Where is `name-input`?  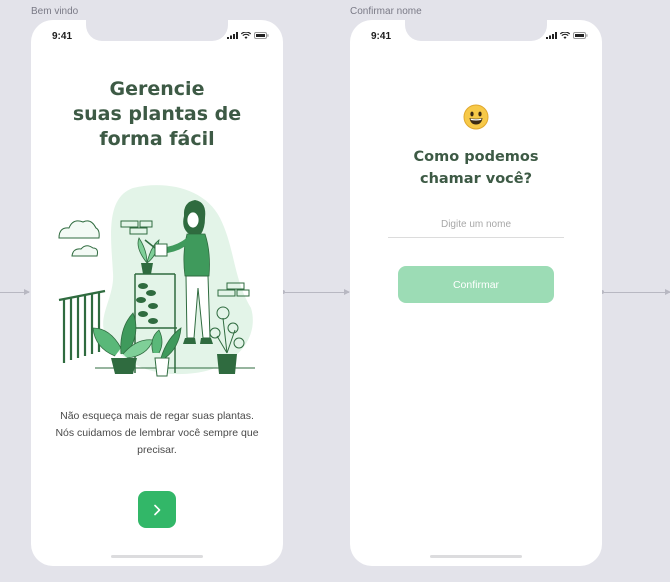
name-input is located at coordinates (476, 224).